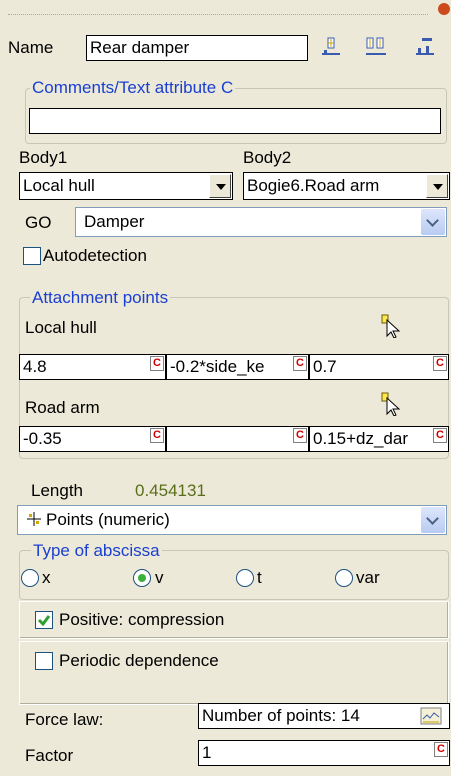 This screenshot has width=451, height=776. What do you see at coordinates (59, 185) in the screenshot?
I see `body1-select-value: Local hull` at bounding box center [59, 185].